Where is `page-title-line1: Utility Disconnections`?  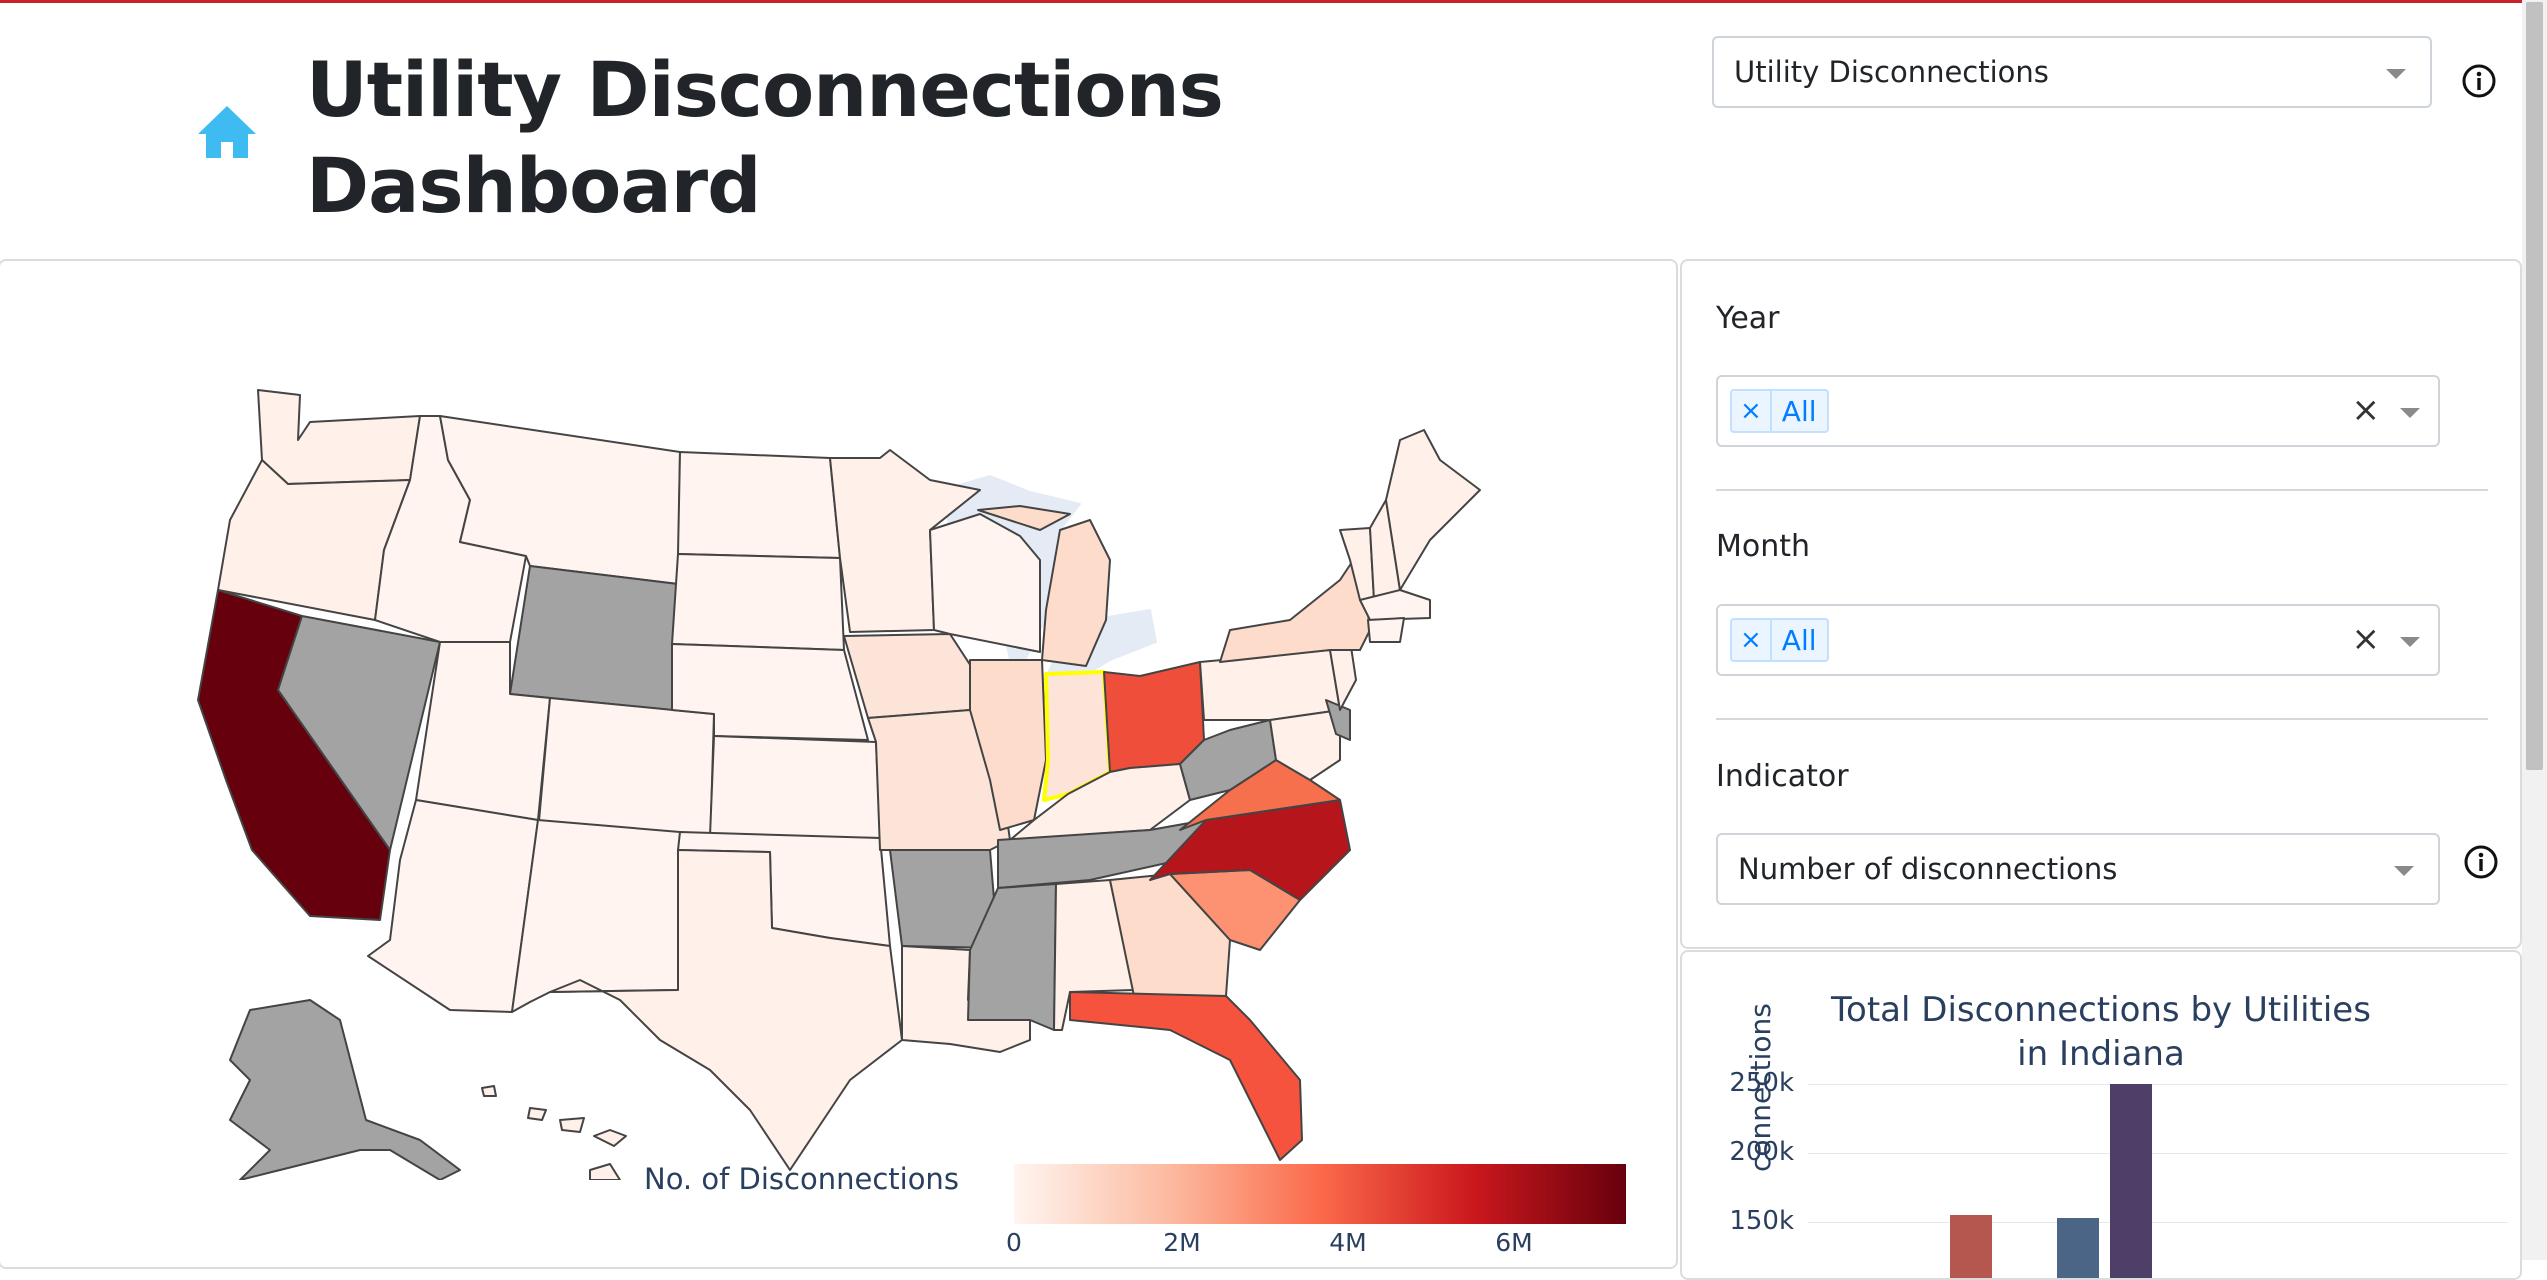 page-title-line1: Utility Disconnections is located at coordinates (765, 89).